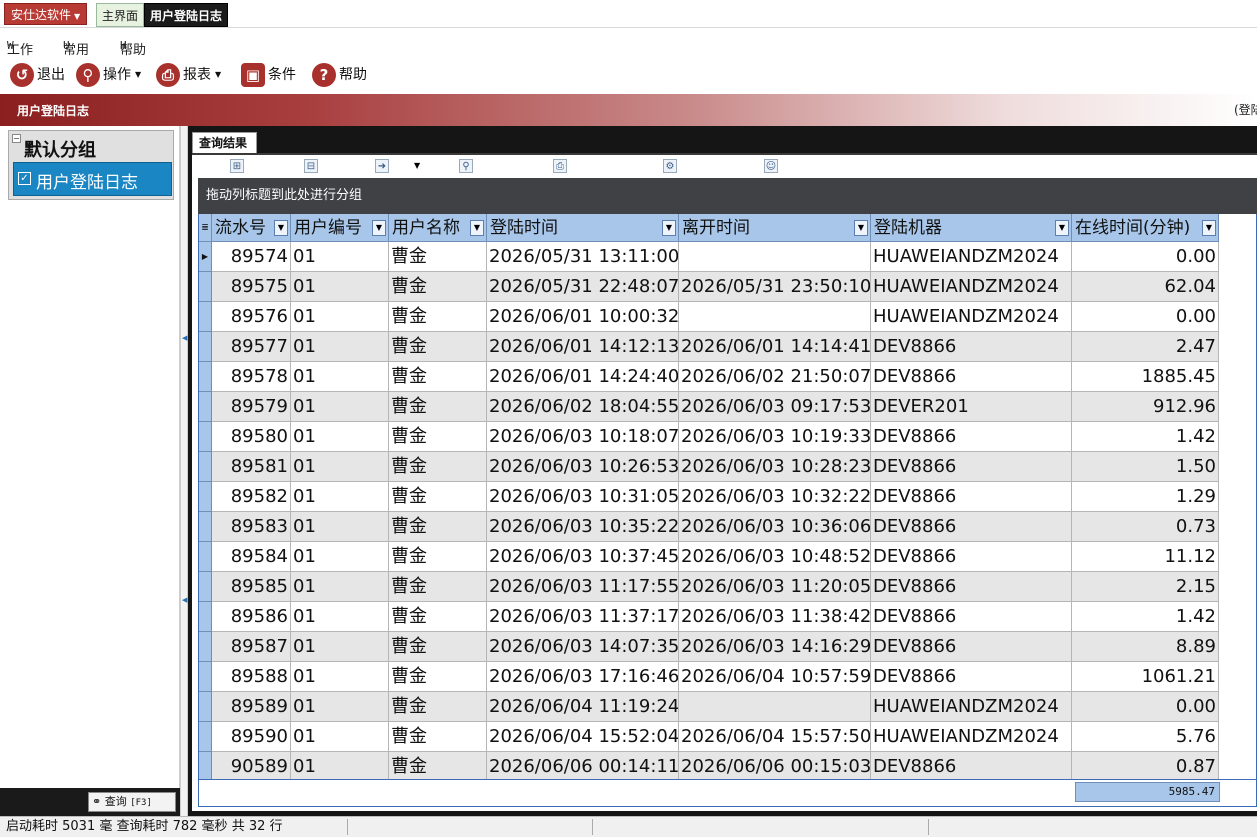 Image resolution: width=1257 pixels, height=837 pixels. What do you see at coordinates (583, 617) in the screenshot?
I see `cell-login-time: 2026/06/03 11:37:17` at bounding box center [583, 617].